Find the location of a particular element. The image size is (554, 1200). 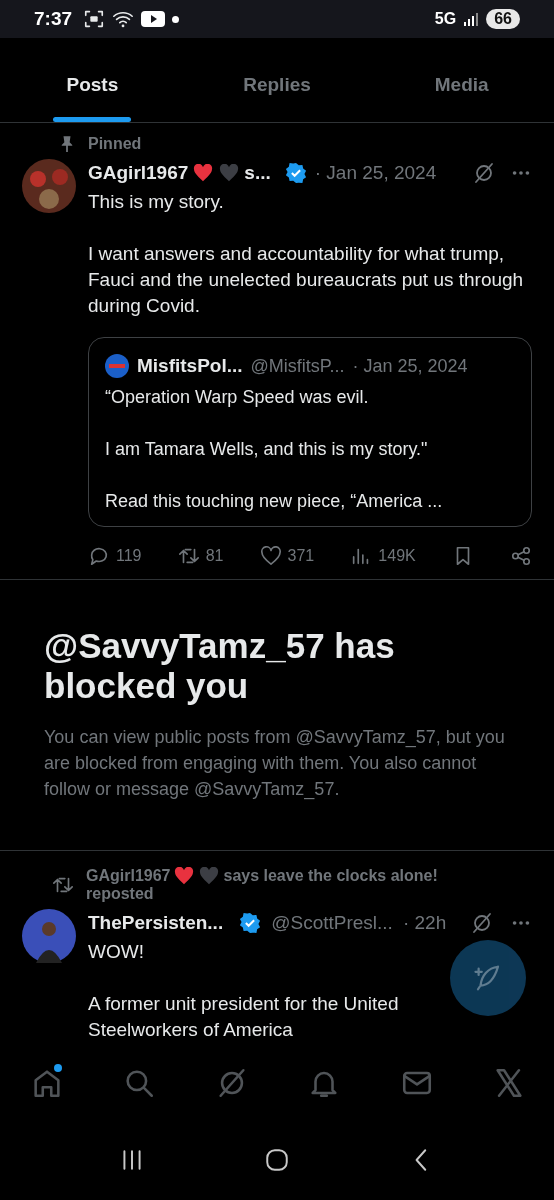

like-button: 371 is located at coordinates (287, 556).